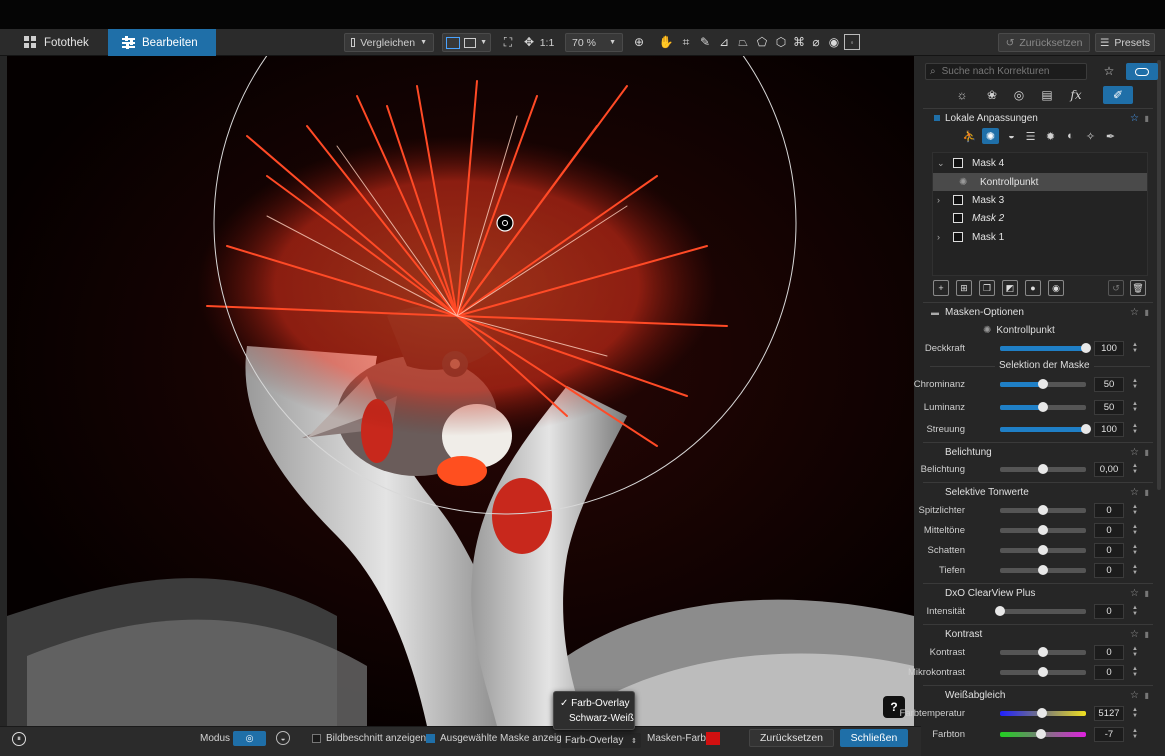 This screenshot has width=1165, height=756. I want to click on opacity-stepper: ▲ ▼, so click(1135, 348).